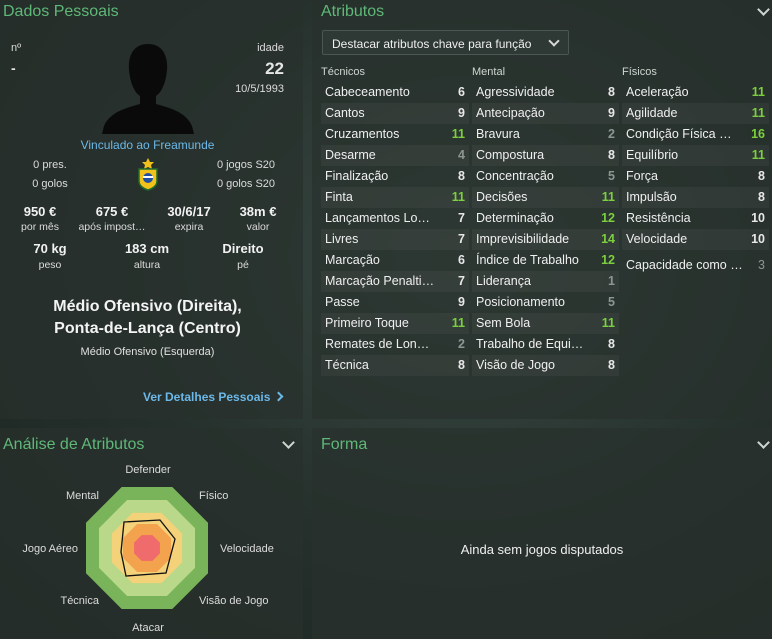 The height and width of the screenshot is (639, 772). What do you see at coordinates (357, 176) in the screenshot?
I see `attribute-name: Finalização` at bounding box center [357, 176].